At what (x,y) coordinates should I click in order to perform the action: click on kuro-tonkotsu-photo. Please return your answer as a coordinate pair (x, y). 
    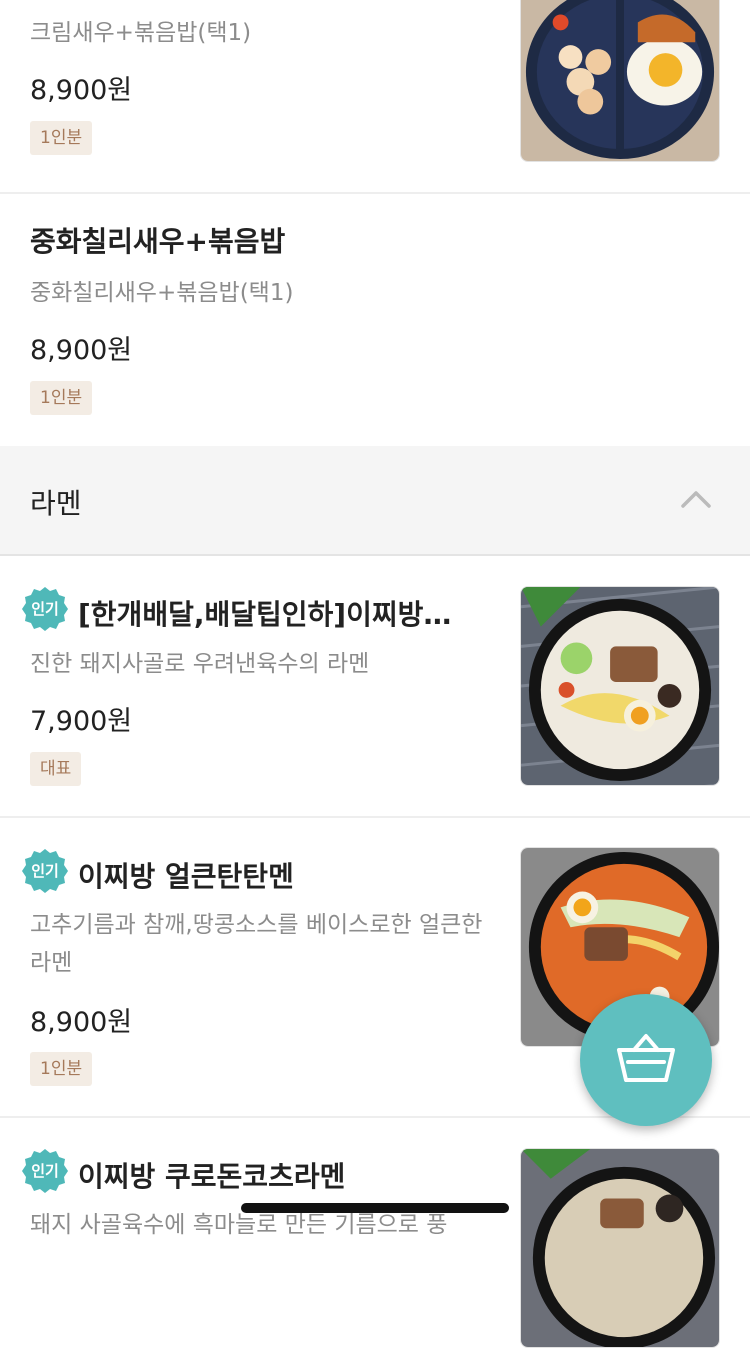
    Looking at the image, I should click on (620, 1248).